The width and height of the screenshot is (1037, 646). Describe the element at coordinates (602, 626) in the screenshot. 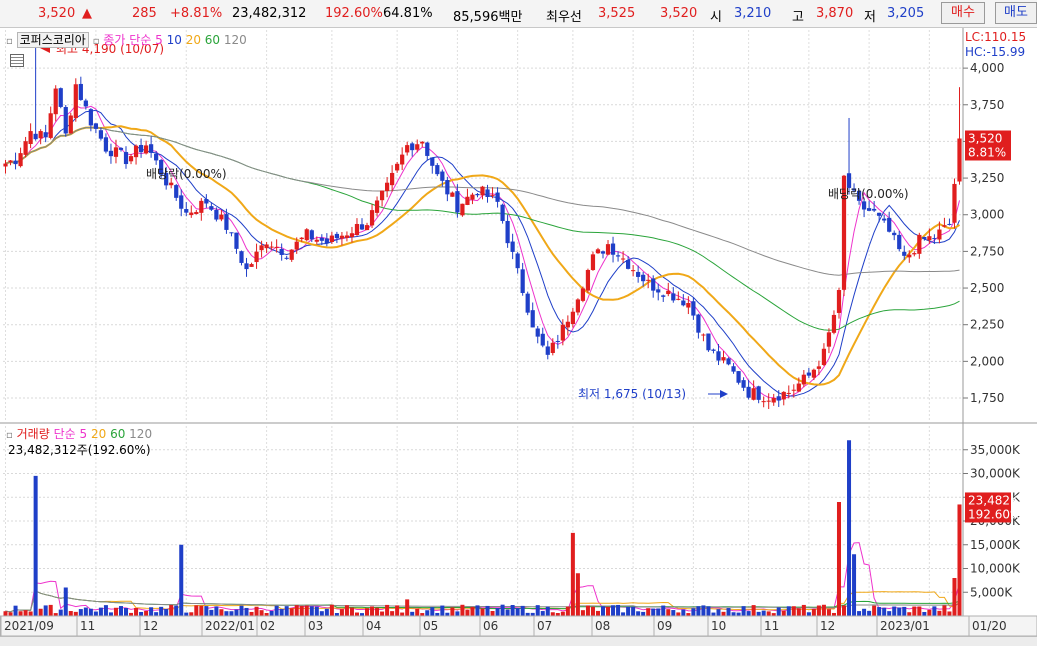

I see `date-tick-label: 08` at that location.